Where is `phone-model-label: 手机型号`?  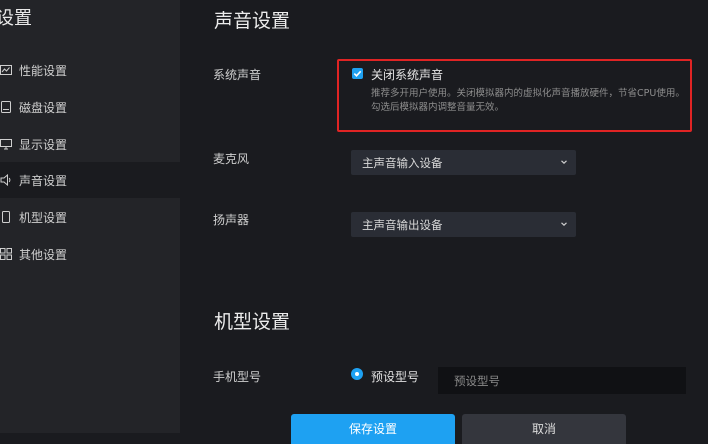
phone-model-label: 手机型号 is located at coordinates (237, 377).